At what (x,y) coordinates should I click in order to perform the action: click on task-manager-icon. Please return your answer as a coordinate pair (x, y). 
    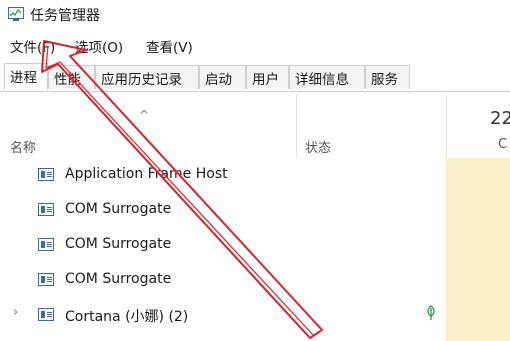
    Looking at the image, I should click on (16, 14).